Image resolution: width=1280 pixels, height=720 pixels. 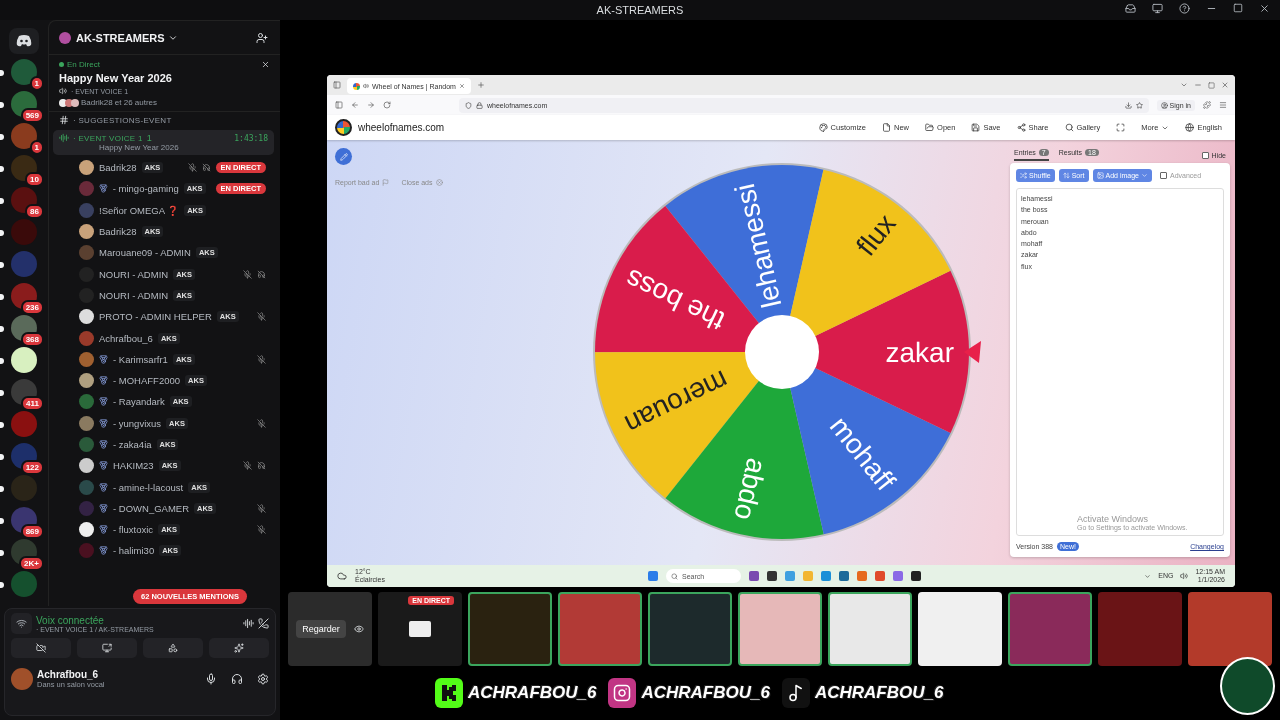 What do you see at coordinates (795, 693) in the screenshot?
I see `music-note-icon` at bounding box center [795, 693].